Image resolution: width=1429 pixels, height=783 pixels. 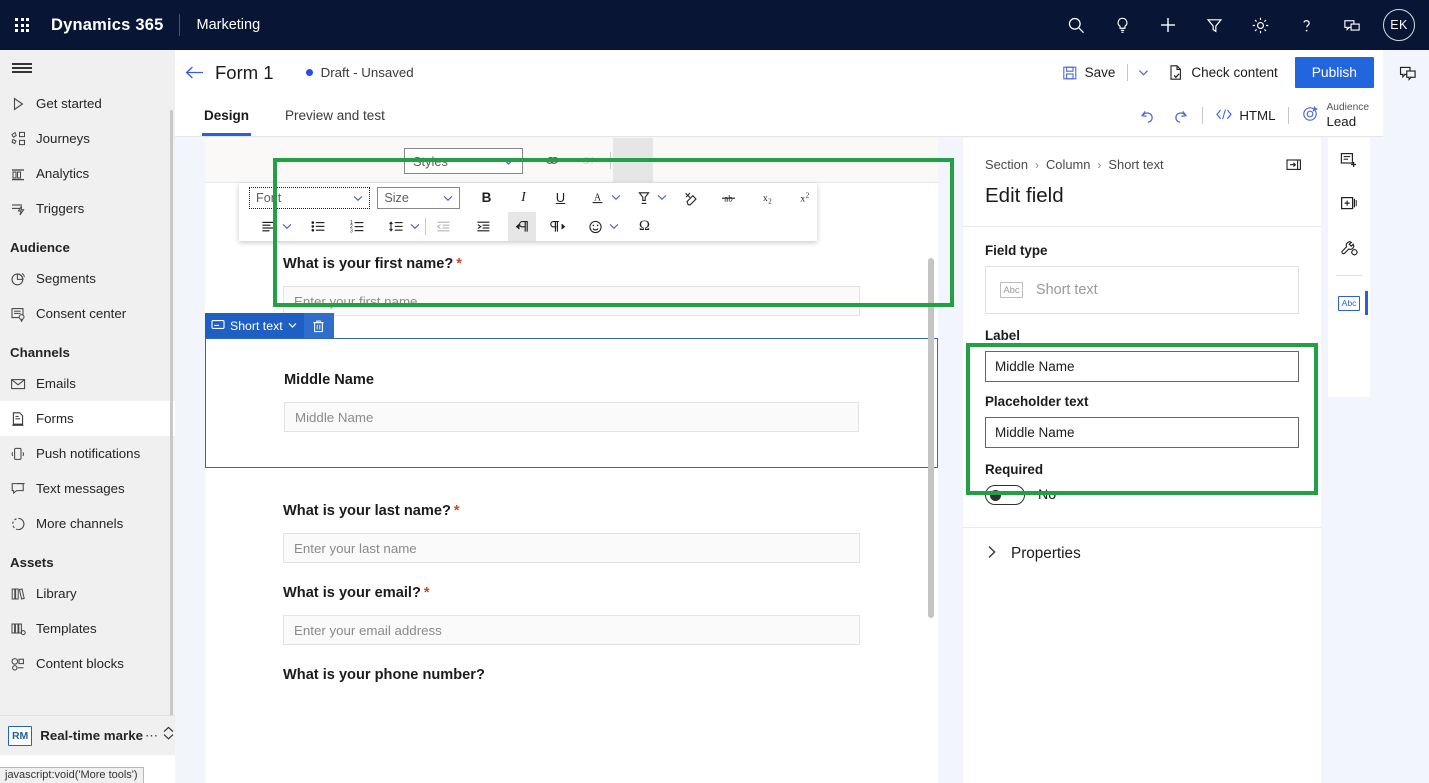 What do you see at coordinates (1306, 25) in the screenshot?
I see `question-icon` at bounding box center [1306, 25].